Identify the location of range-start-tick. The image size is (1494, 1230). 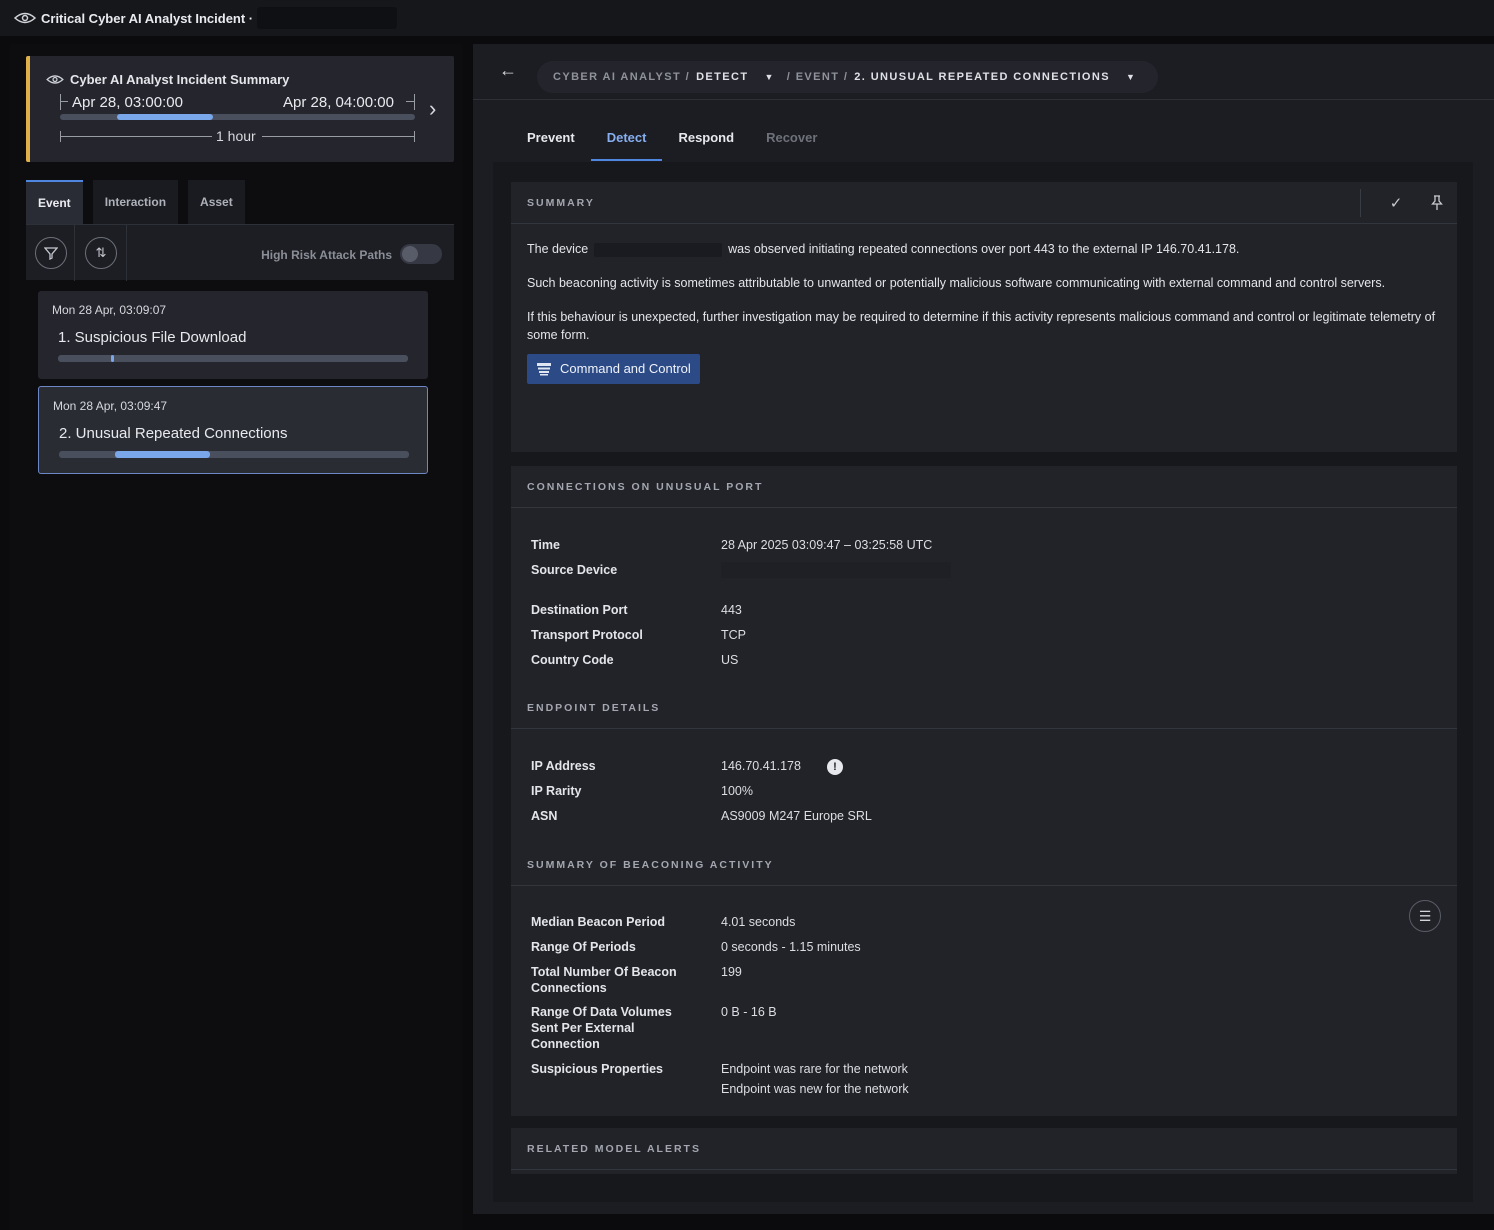
(60, 102).